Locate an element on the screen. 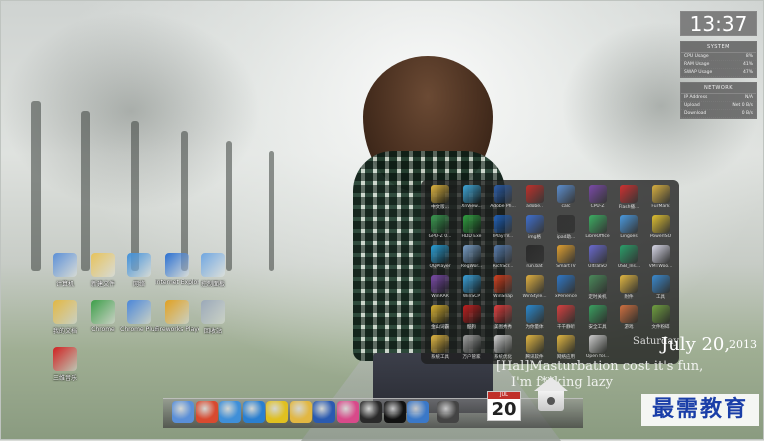  launcher-app-label: LibreOffice is located at coordinates (597, 236).